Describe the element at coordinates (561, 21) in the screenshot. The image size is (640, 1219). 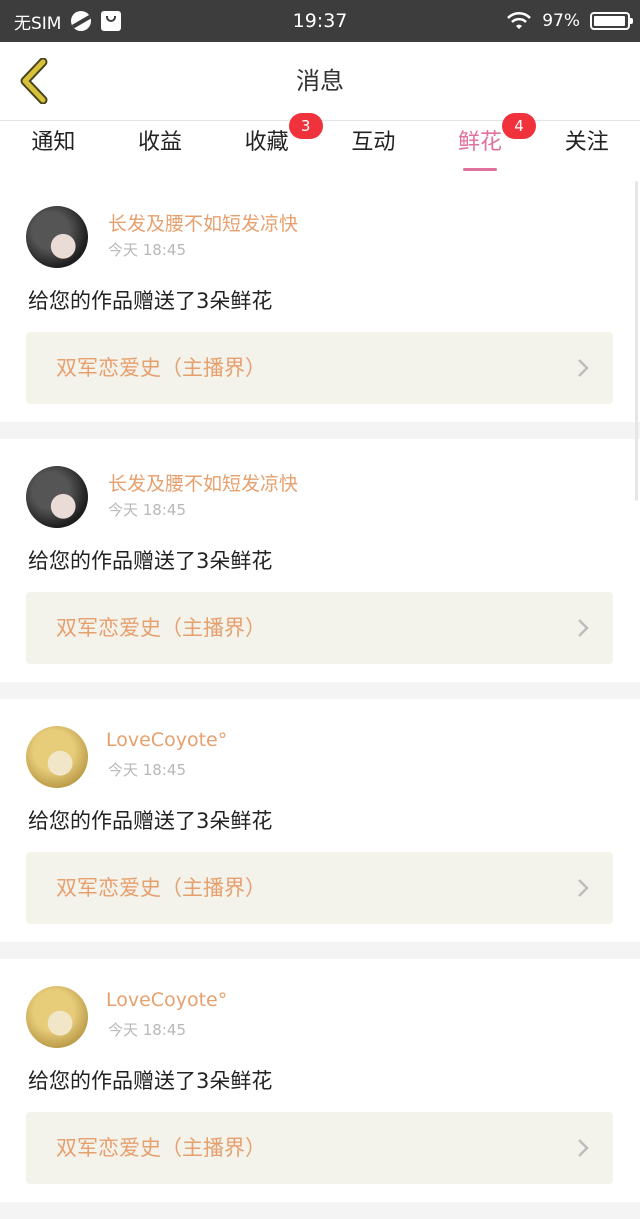
I see `battery-percent: 97%` at that location.